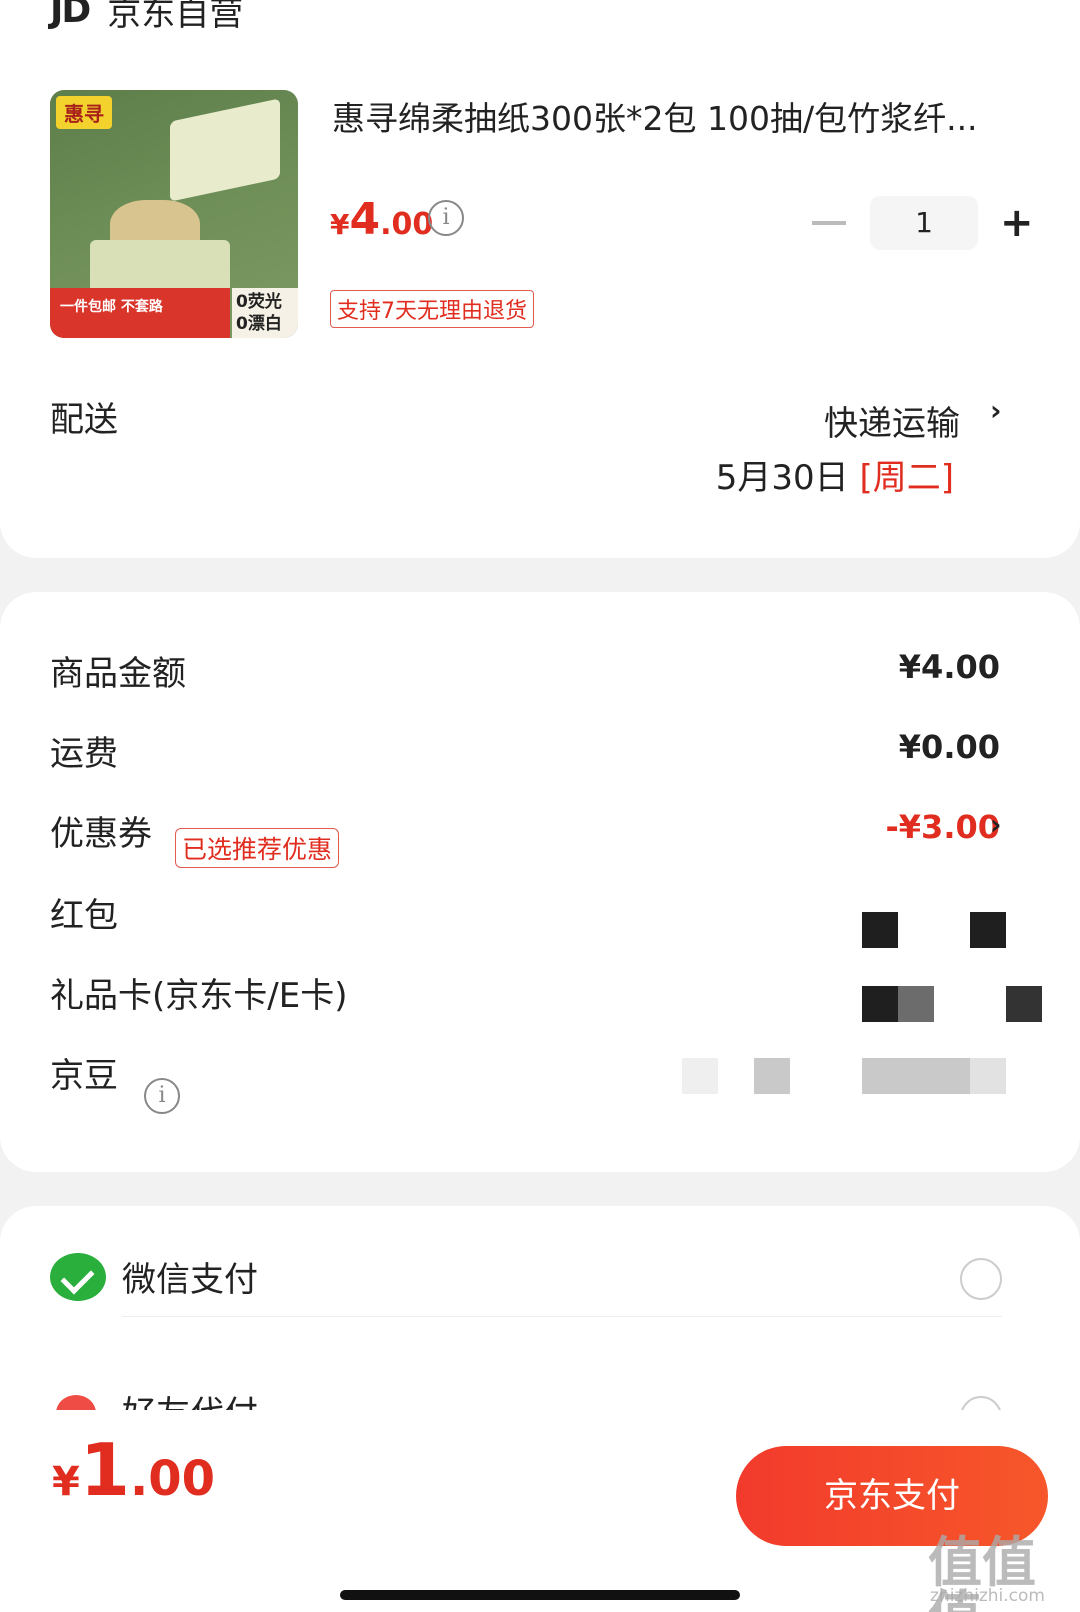  Describe the element at coordinates (172, 1479) in the screenshot. I see `total-decimal: .00` at that location.